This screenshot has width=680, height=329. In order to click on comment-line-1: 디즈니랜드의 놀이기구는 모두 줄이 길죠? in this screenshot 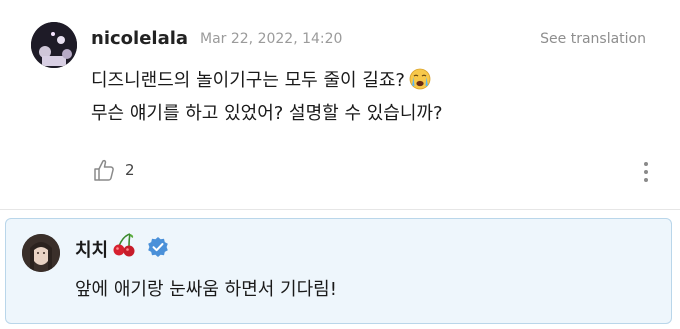, I will do `click(371, 80)`.